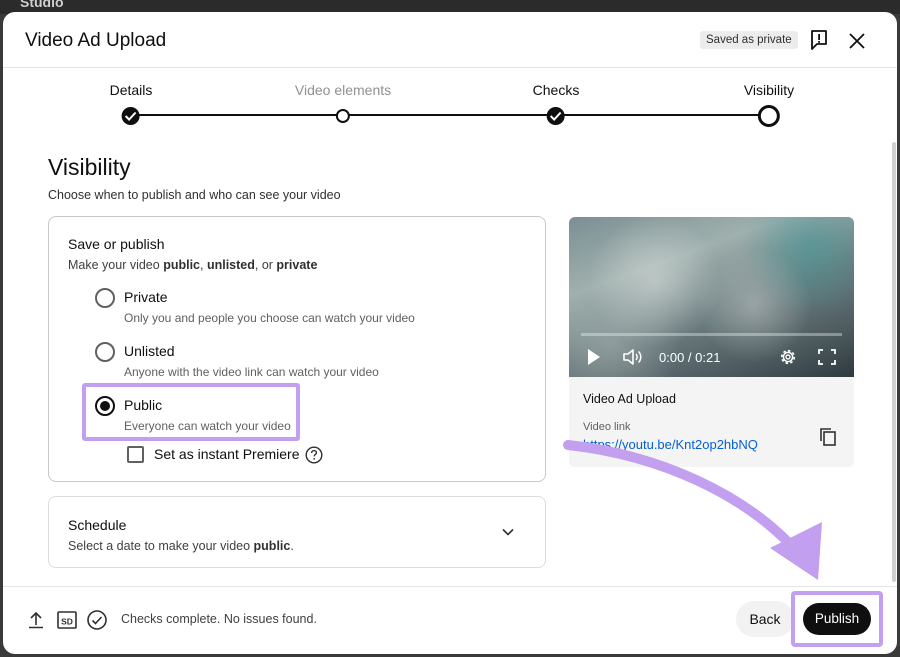 This screenshot has height=657, width=900. Describe the element at coordinates (633, 357) in the screenshot. I see `volume-icon` at that location.